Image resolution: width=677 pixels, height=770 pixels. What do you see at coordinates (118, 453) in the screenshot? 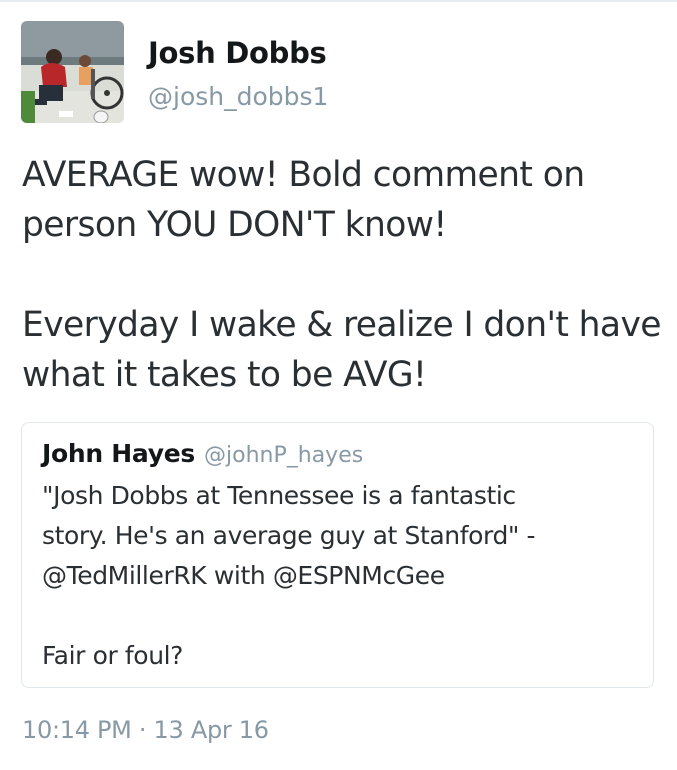
I see `quoted-author-name: John Hayes` at bounding box center [118, 453].